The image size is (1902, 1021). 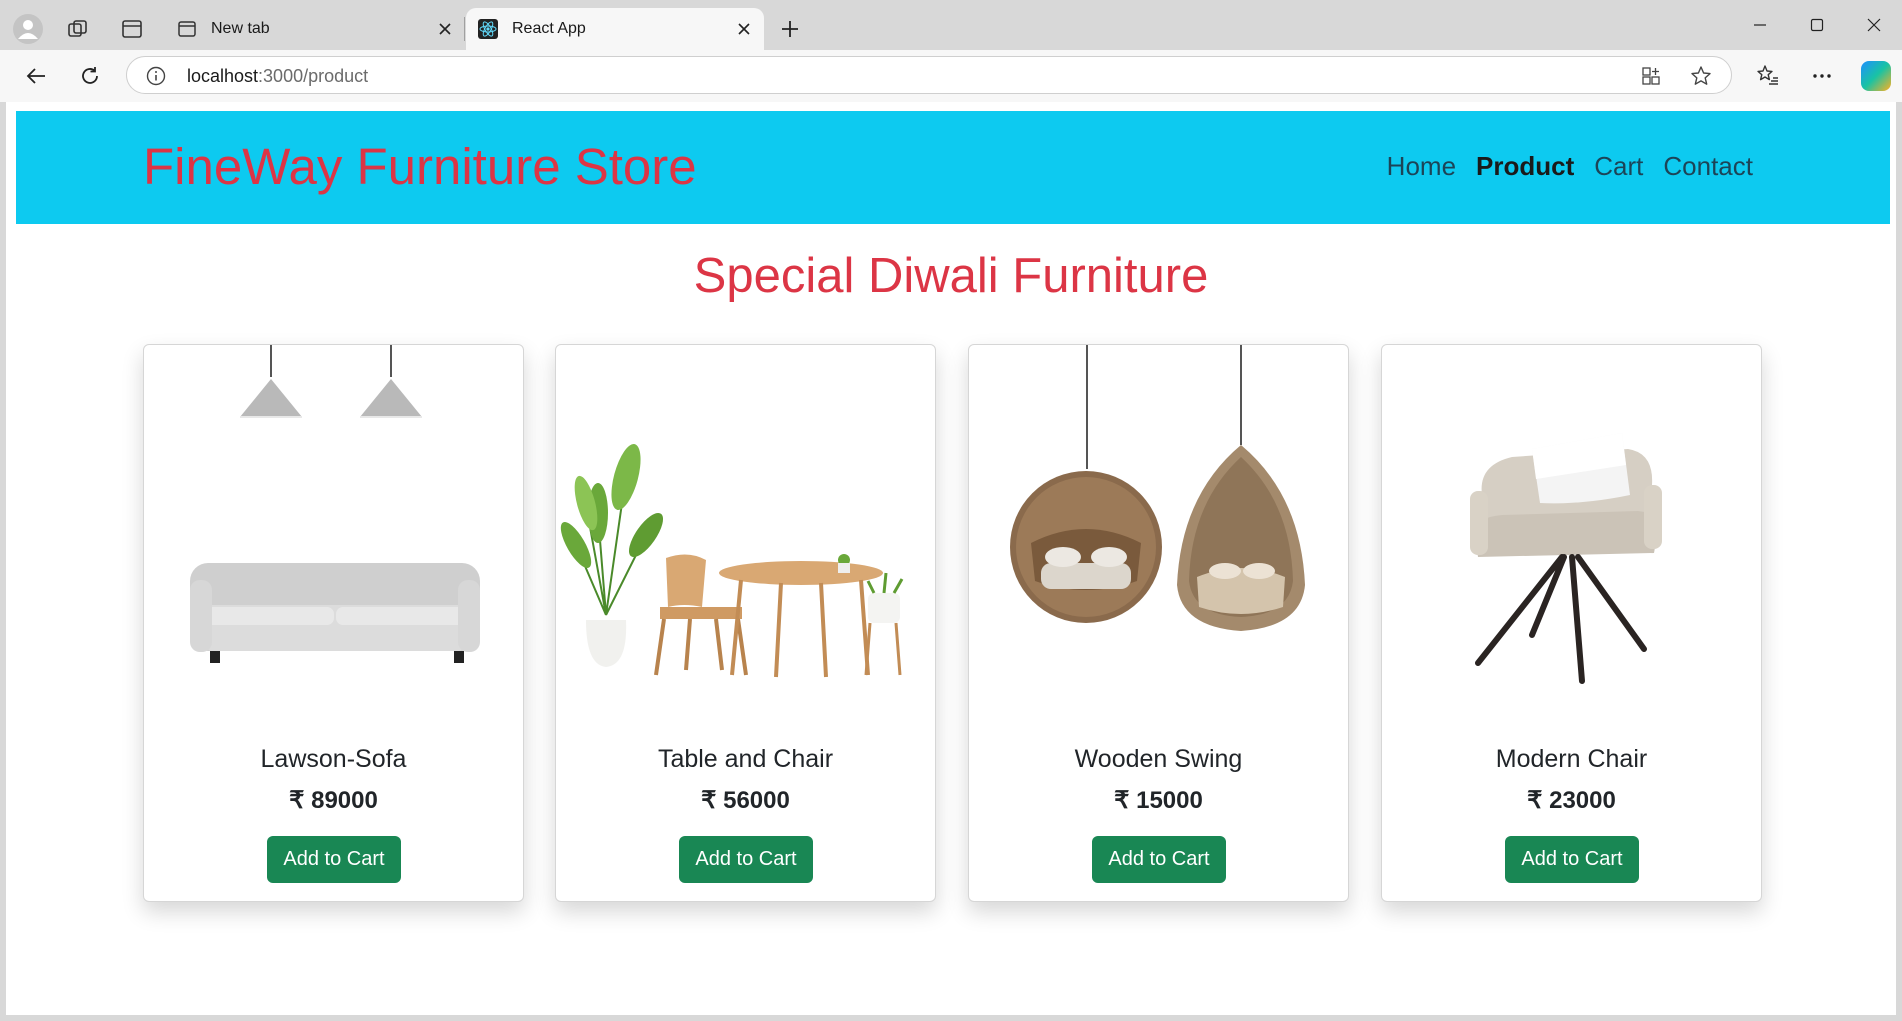 I want to click on more-dots-icon, so click(x=1822, y=76).